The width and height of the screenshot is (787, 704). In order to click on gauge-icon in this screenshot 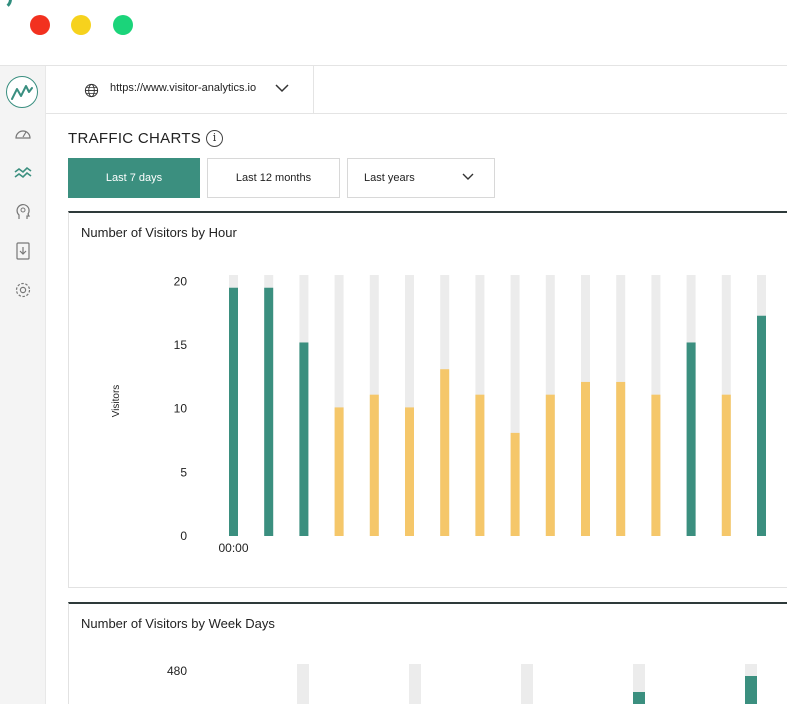, I will do `click(23, 134)`.